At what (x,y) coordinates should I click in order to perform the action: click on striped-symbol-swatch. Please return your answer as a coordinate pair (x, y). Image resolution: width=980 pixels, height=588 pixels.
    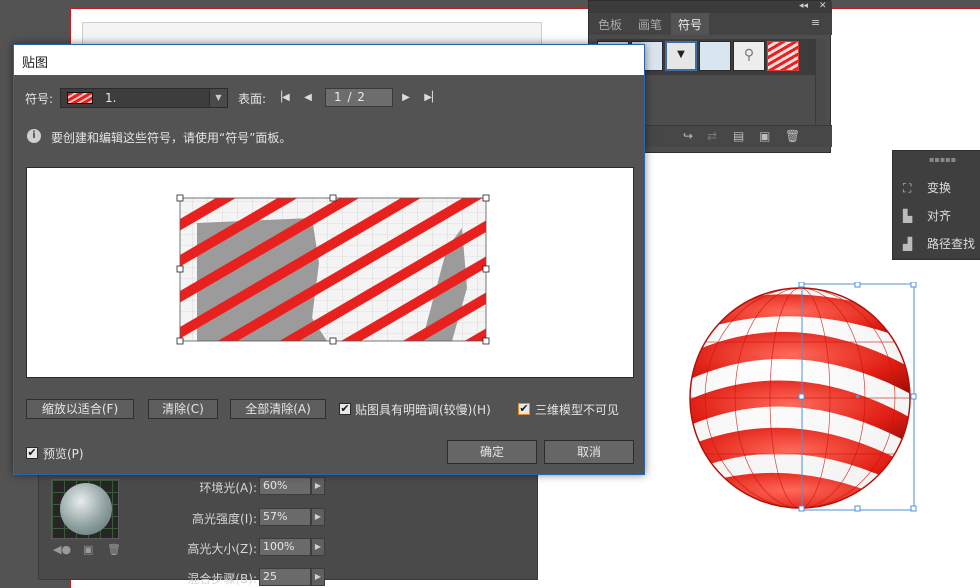
    Looking at the image, I should click on (783, 56).